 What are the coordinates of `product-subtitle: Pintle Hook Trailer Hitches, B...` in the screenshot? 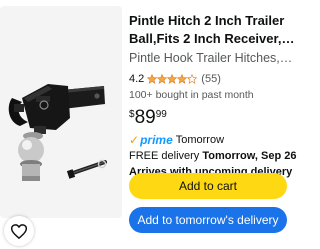 It's located at (212, 58).